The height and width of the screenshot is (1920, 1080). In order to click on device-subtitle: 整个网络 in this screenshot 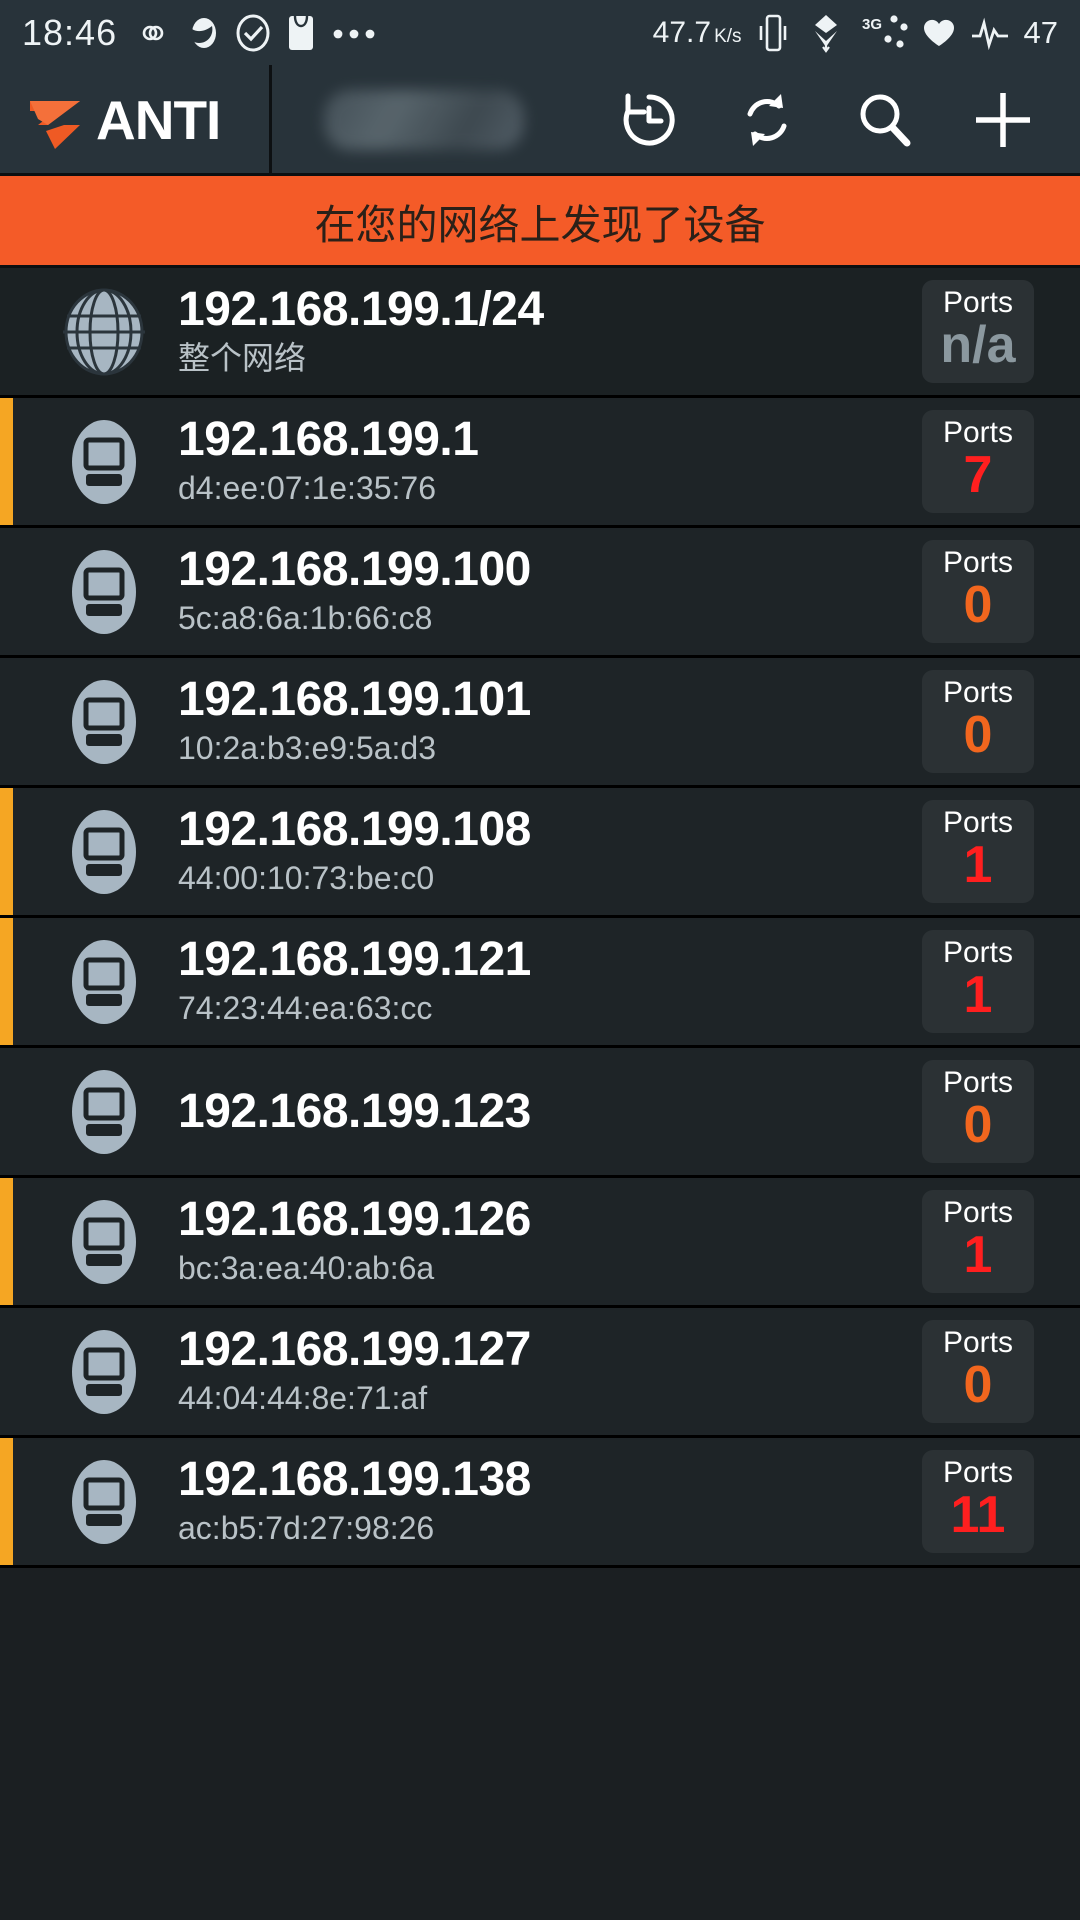, I will do `click(242, 357)`.